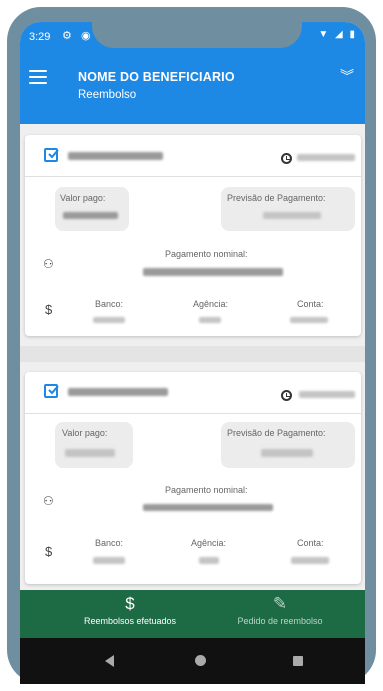 This screenshot has height=691, width=383. I want to click on alert-icon: ◉, so click(87, 36).